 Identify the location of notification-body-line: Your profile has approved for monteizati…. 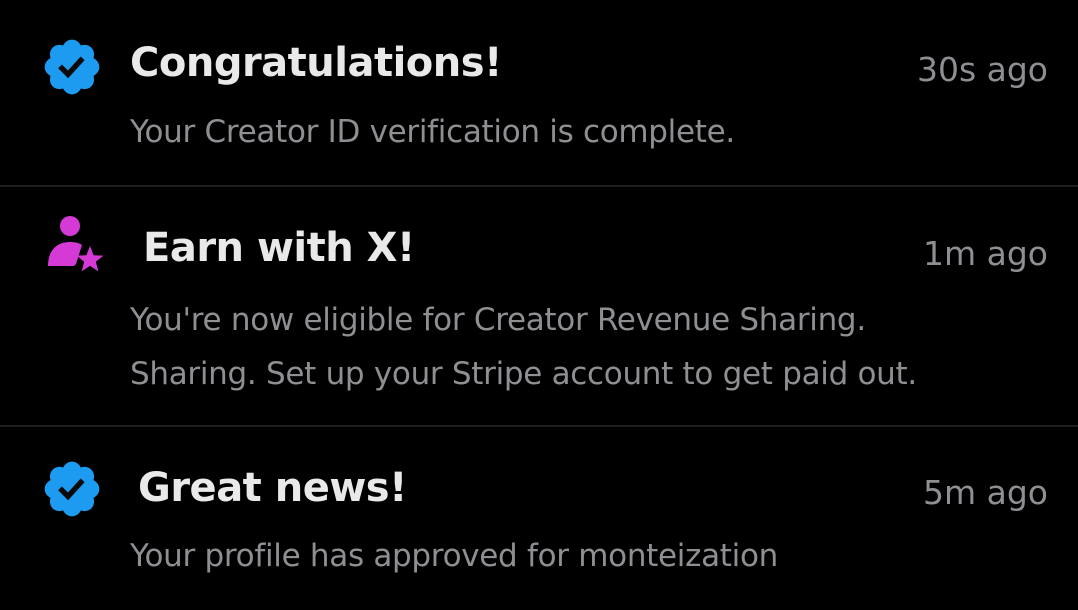
(454, 556).